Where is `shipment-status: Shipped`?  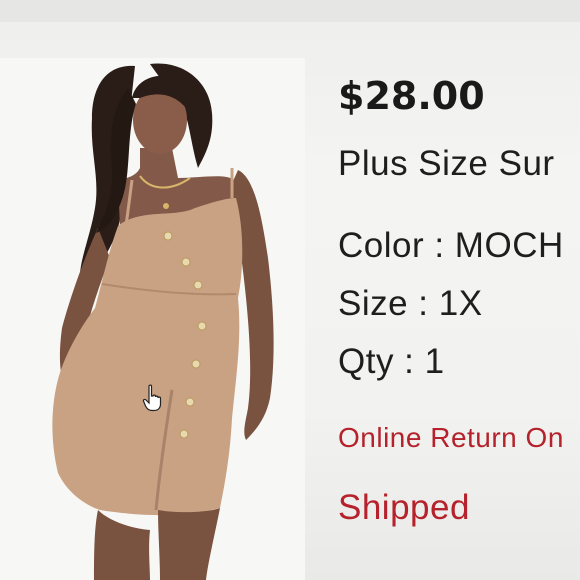 shipment-status: Shipped is located at coordinates (404, 507).